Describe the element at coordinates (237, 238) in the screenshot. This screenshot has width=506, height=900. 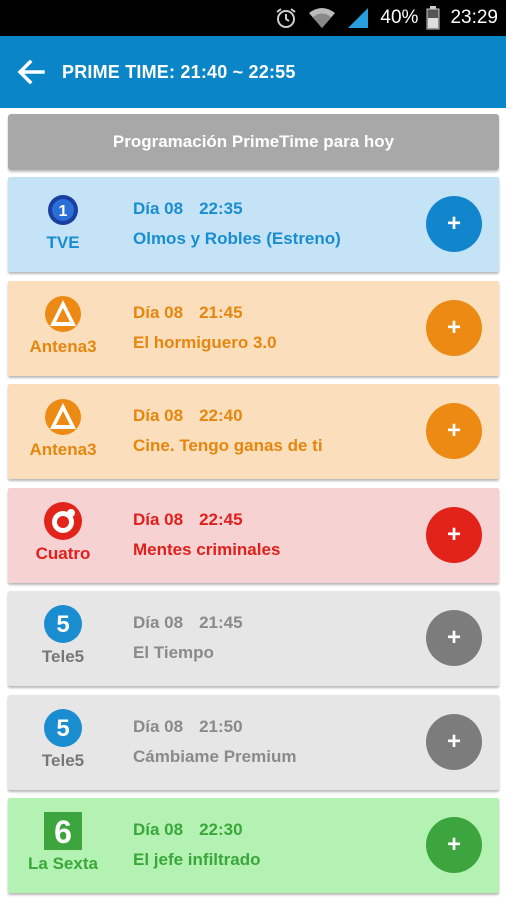
I see `program-title: Olmos y Robles (Estreno)` at that location.